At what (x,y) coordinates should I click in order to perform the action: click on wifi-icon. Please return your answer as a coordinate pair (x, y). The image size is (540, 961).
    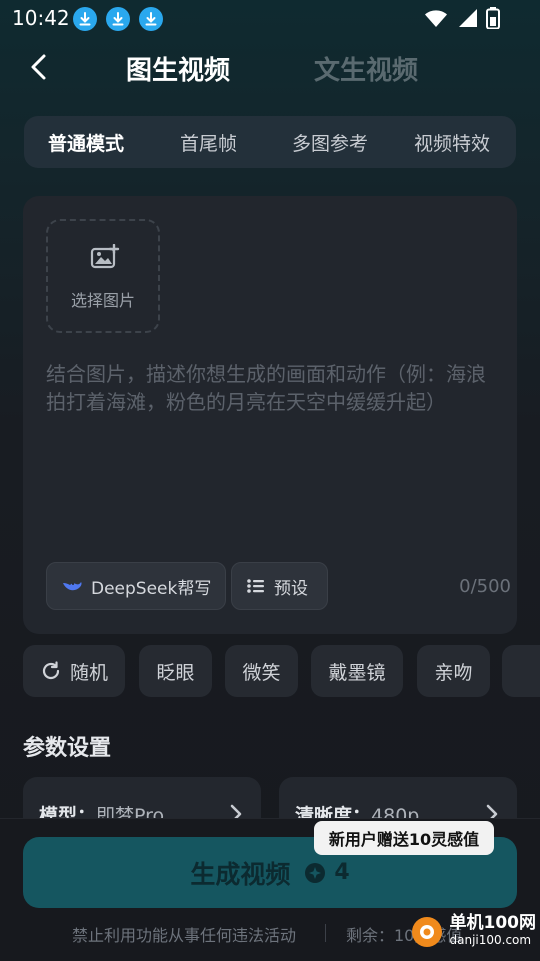
    Looking at the image, I should click on (436, 18).